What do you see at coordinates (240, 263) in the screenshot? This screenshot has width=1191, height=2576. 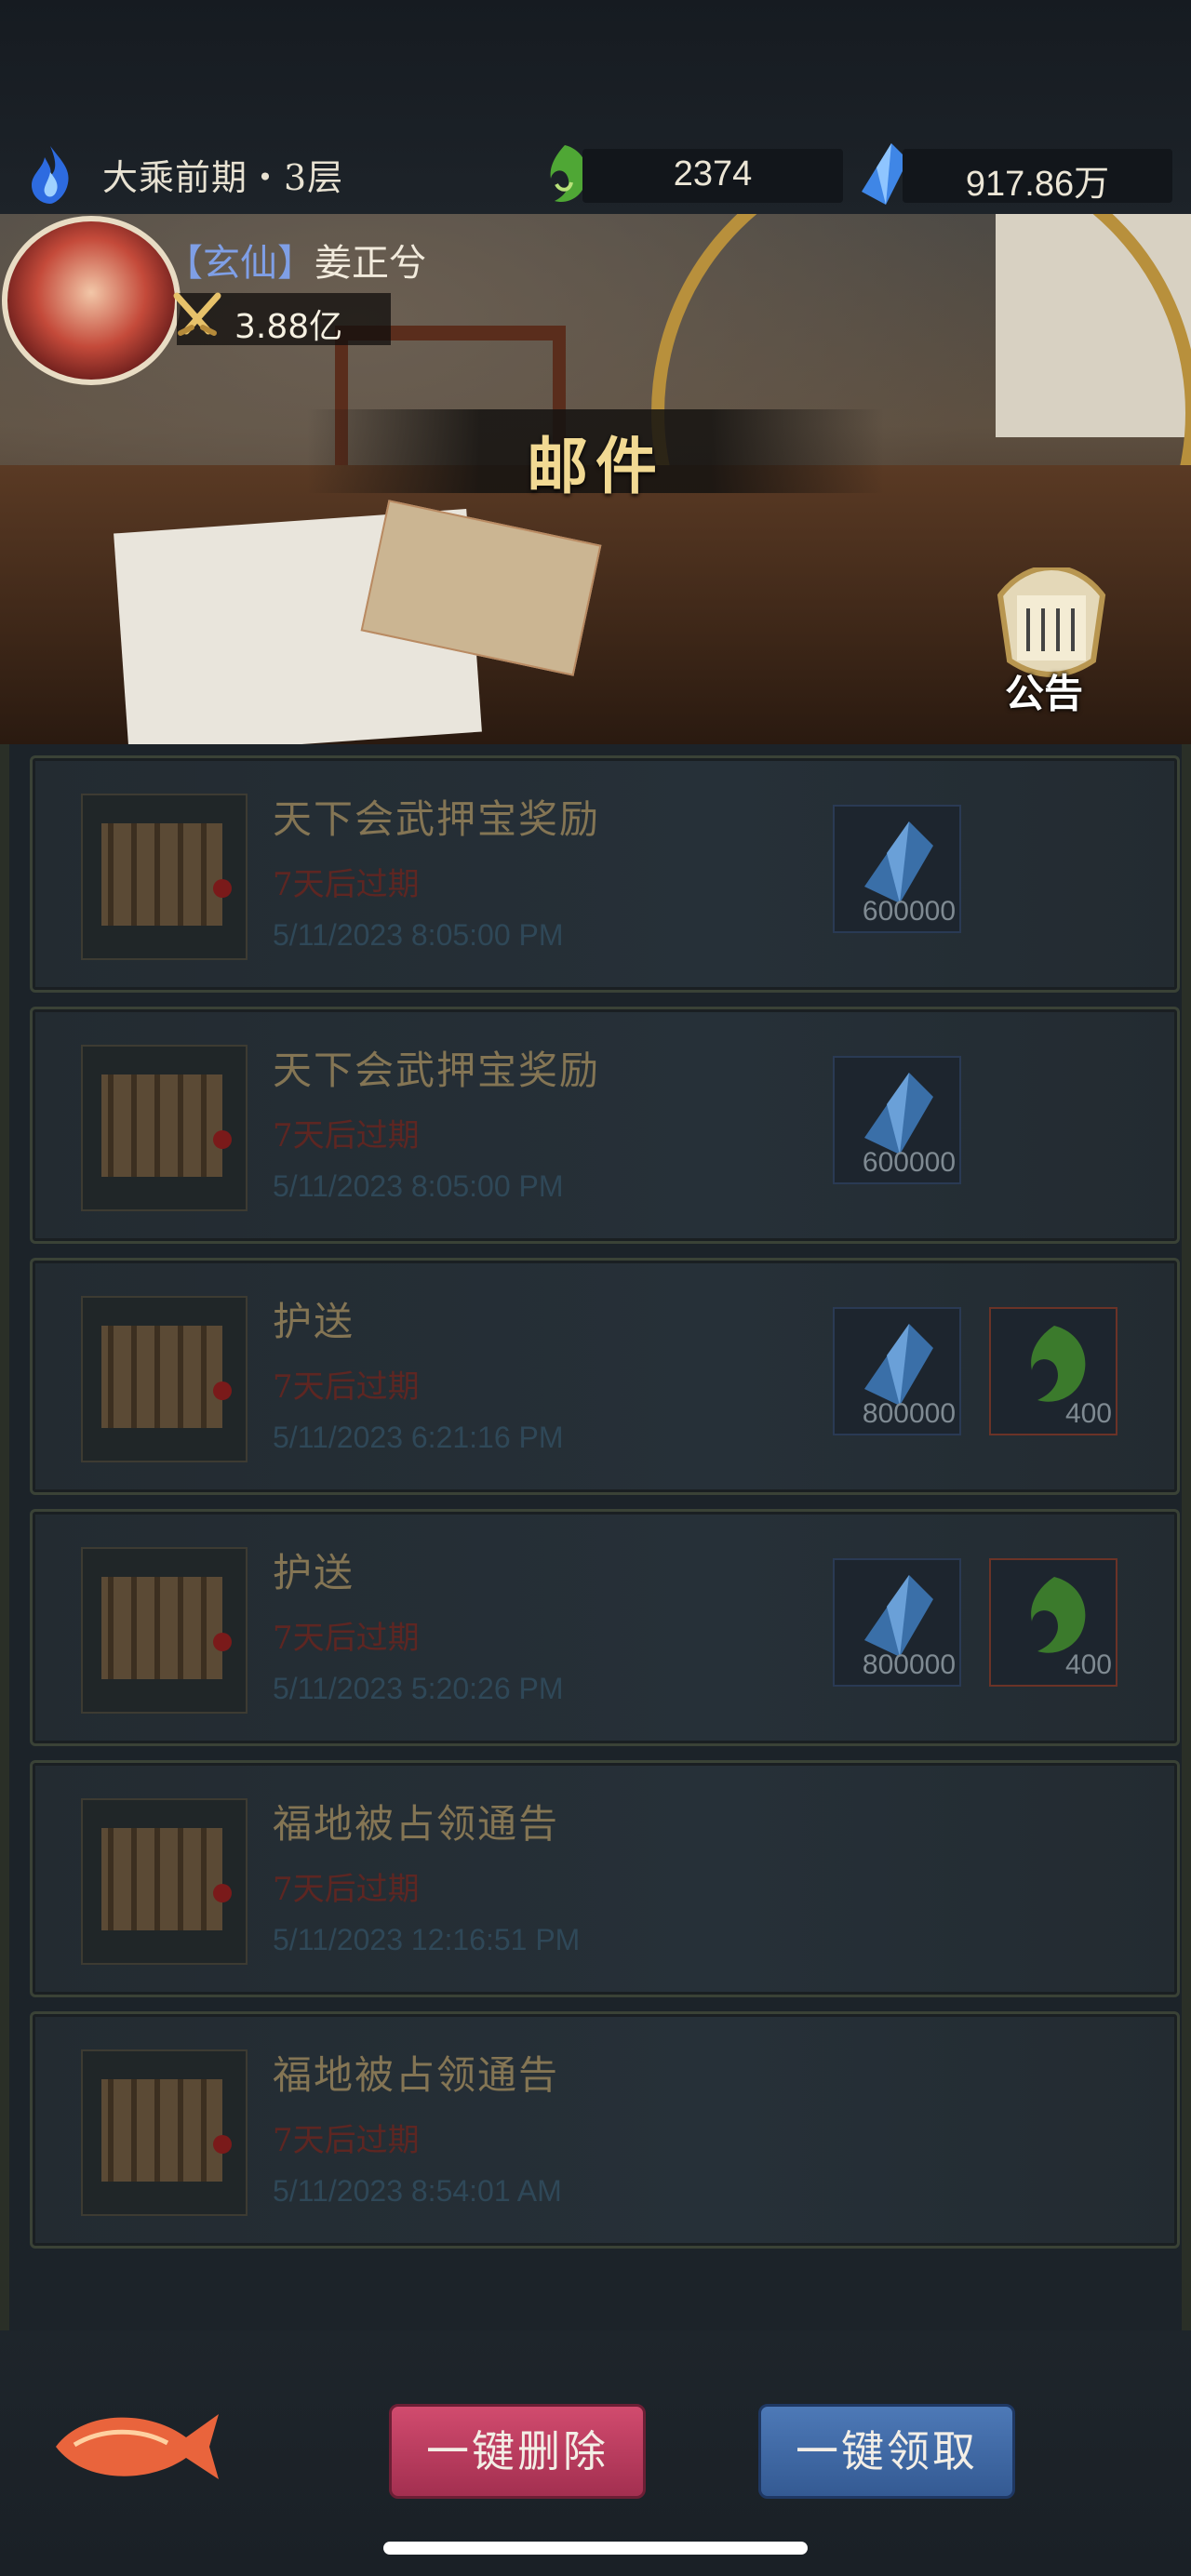 I see `player-rank: 【玄仙】` at bounding box center [240, 263].